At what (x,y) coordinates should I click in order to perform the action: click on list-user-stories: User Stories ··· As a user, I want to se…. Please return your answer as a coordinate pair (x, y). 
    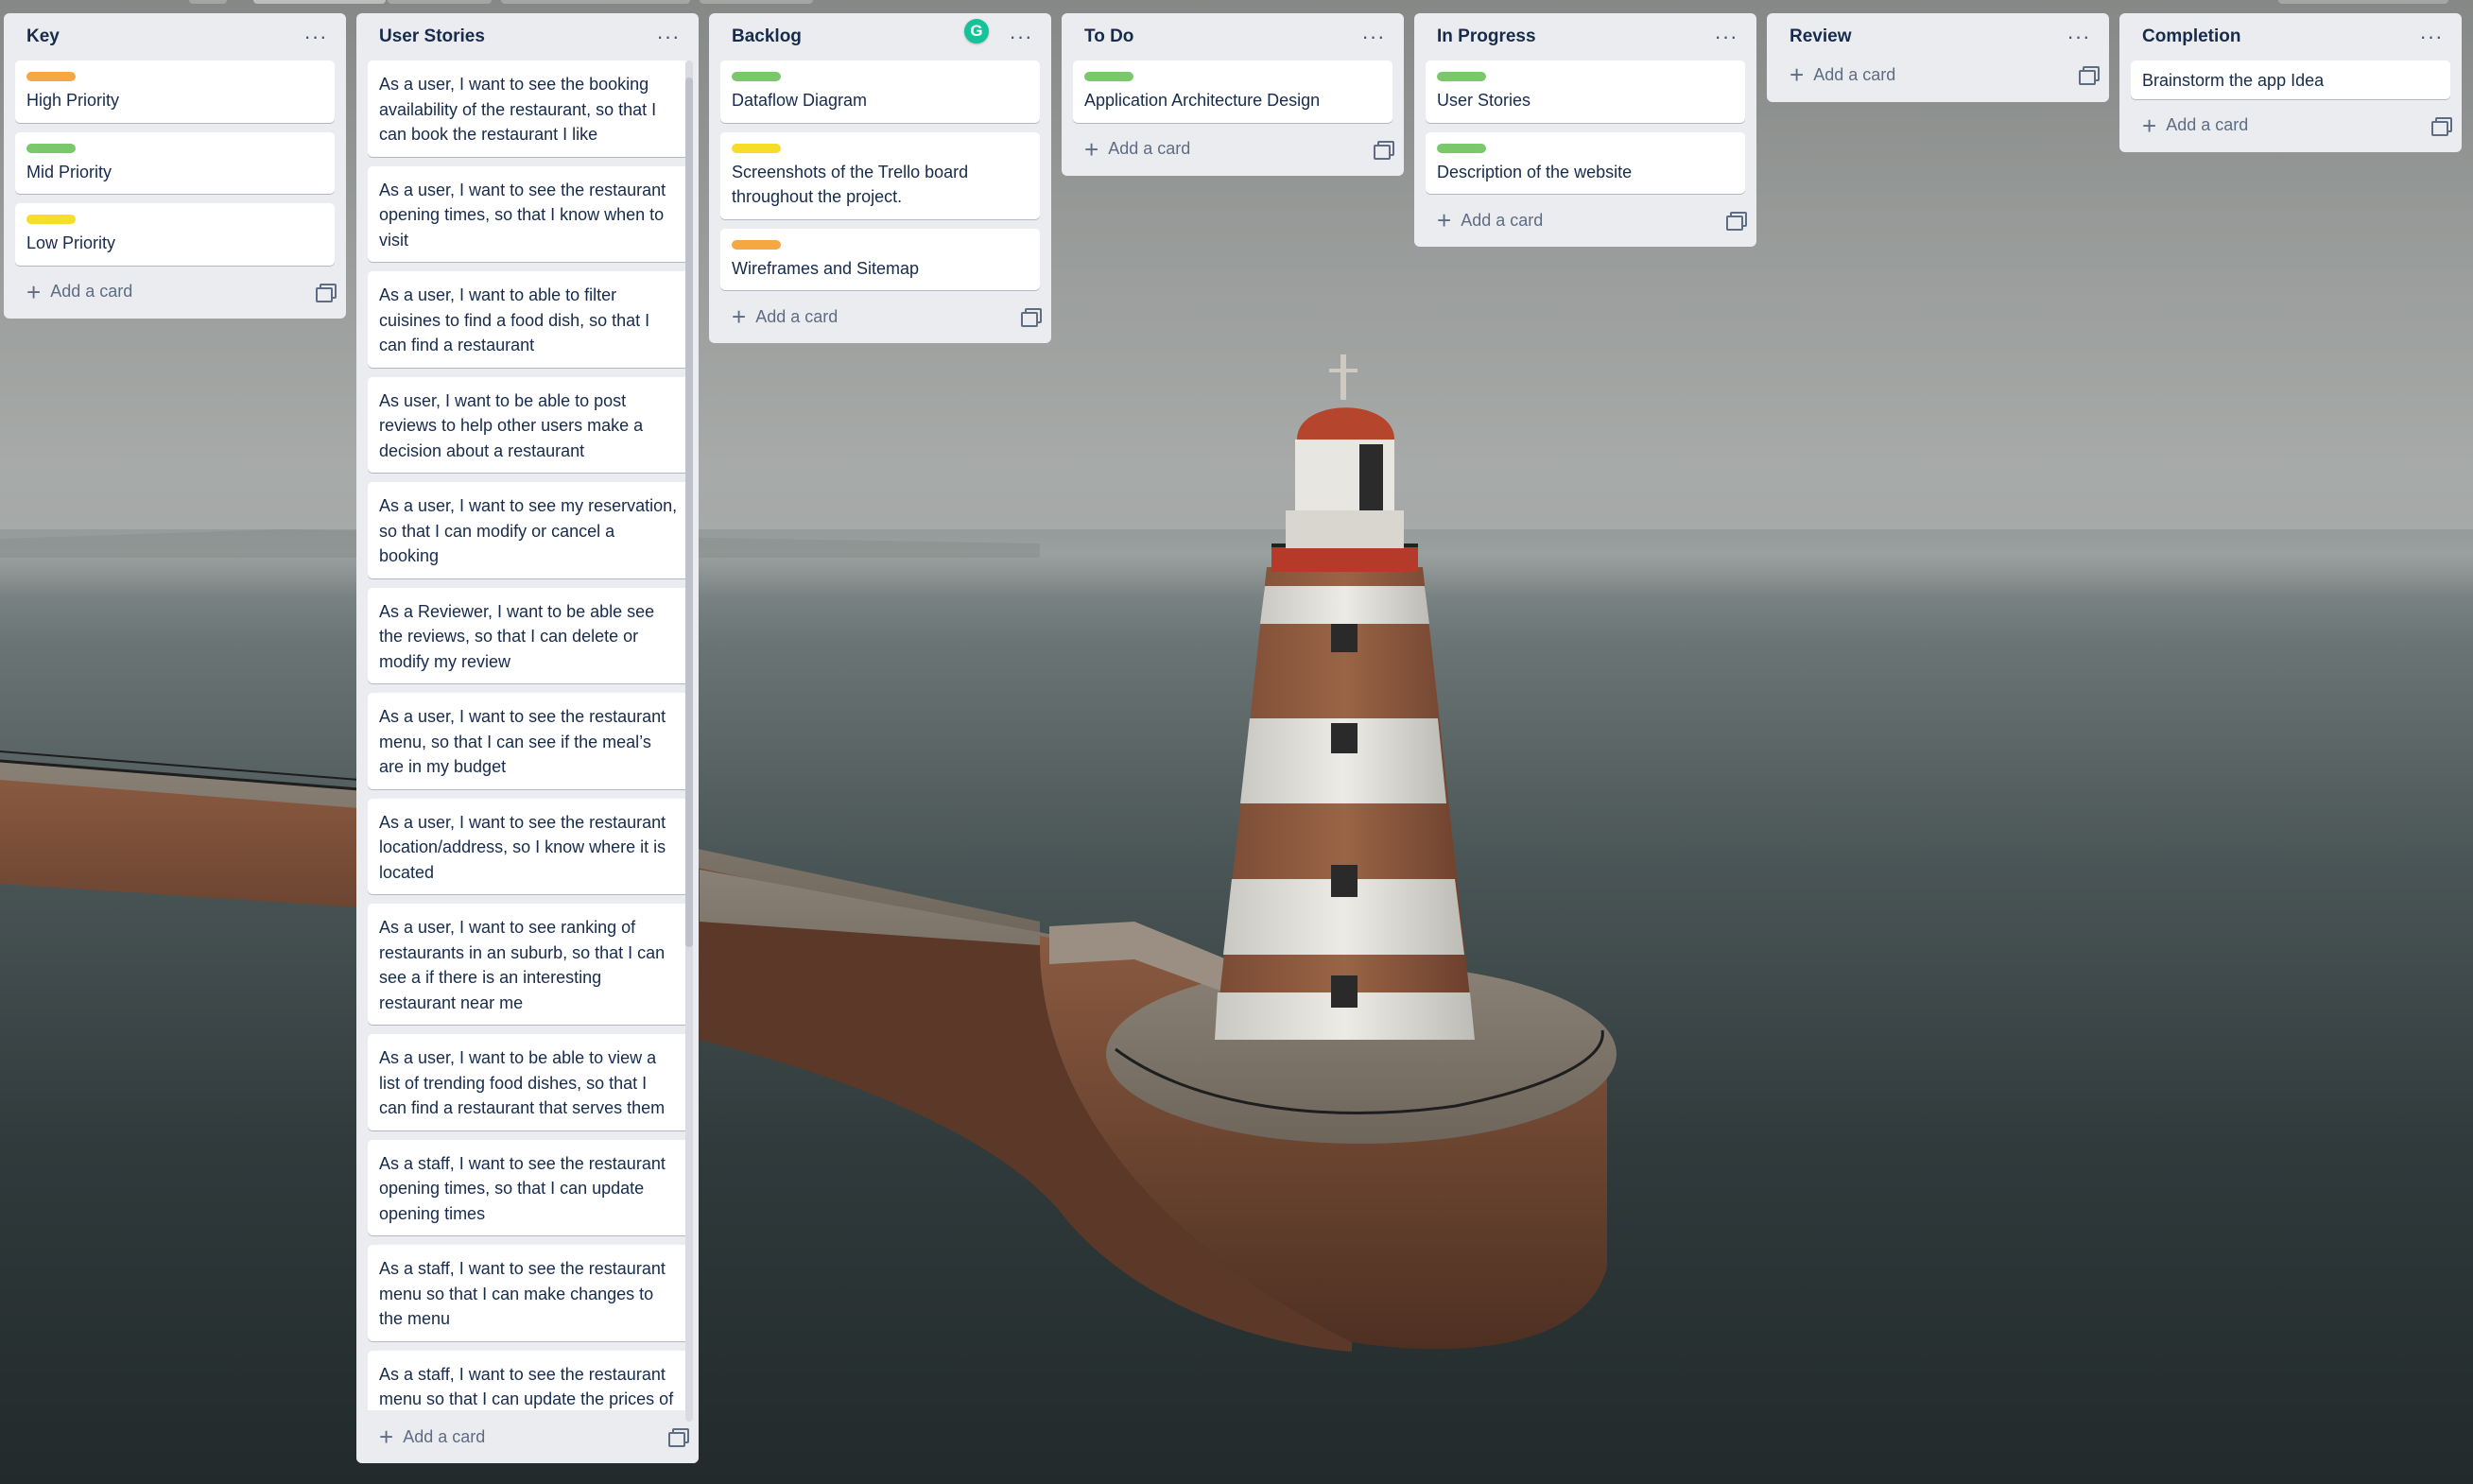
    Looking at the image, I should click on (527, 738).